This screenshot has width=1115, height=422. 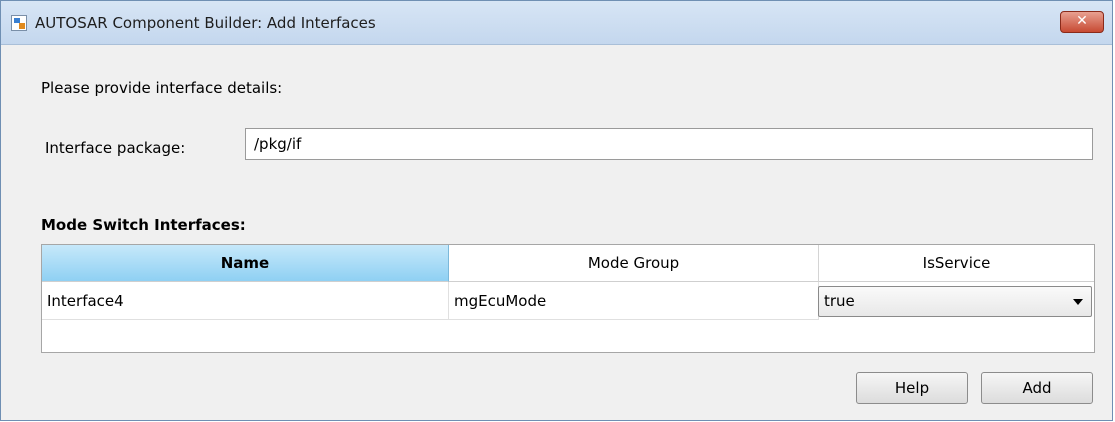 I want to click on close-icon: ✕, so click(x=1082, y=21).